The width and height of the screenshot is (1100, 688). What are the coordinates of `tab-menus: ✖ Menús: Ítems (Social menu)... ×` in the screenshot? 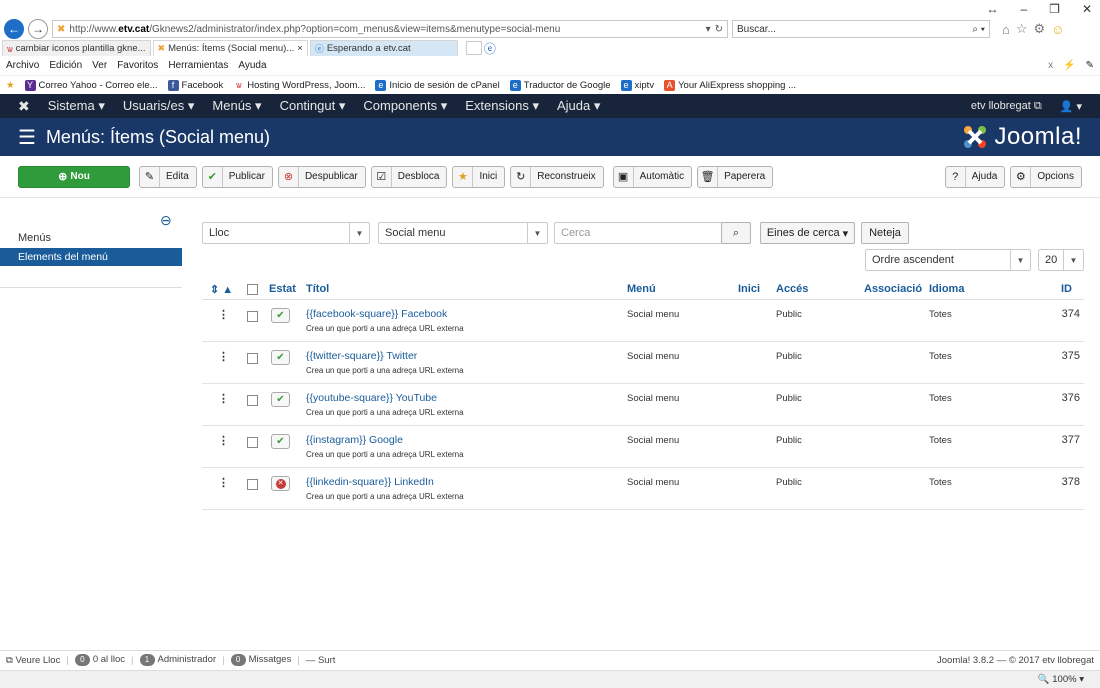 It's located at (230, 48).